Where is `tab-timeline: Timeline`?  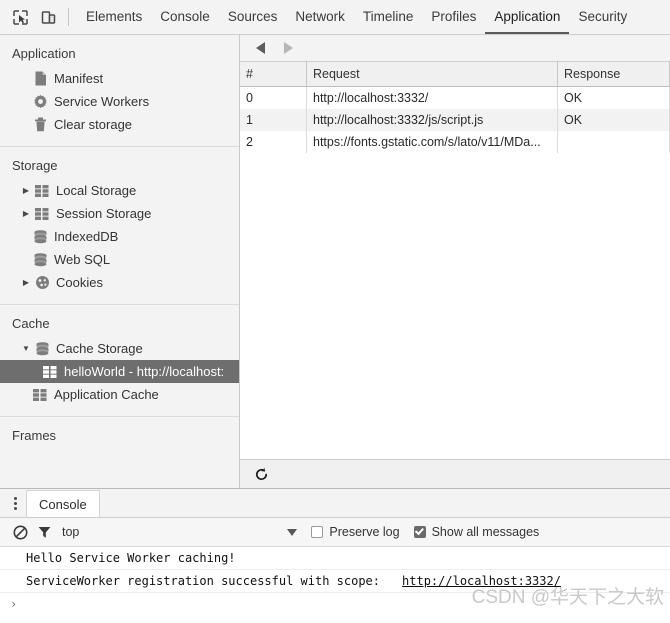 tab-timeline: Timeline is located at coordinates (388, 17).